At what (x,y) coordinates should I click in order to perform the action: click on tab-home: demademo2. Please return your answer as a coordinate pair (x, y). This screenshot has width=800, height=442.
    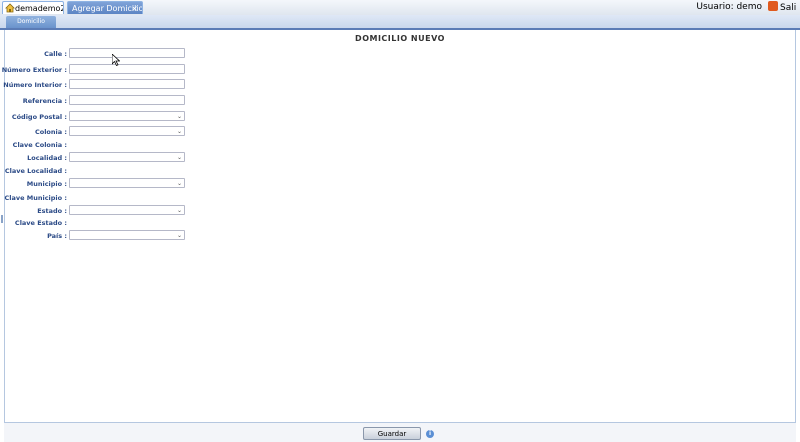
    Looking at the image, I should click on (33, 7).